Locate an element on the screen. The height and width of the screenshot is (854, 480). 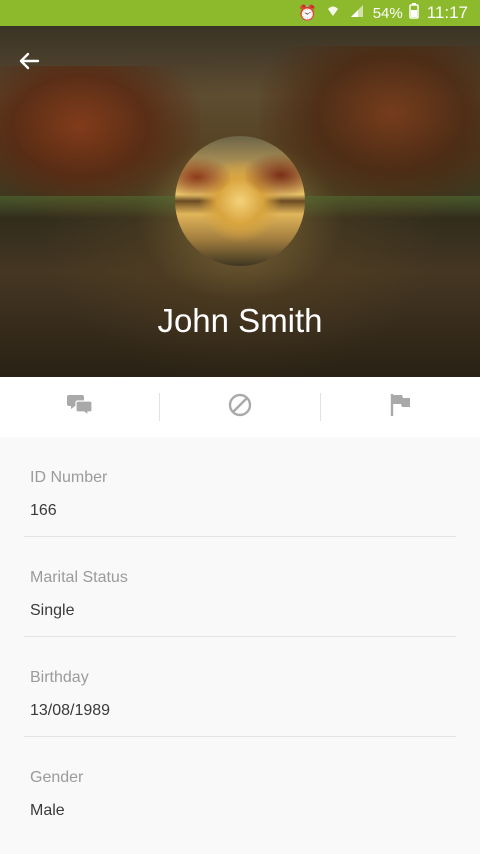
block-icon is located at coordinates (240, 407).